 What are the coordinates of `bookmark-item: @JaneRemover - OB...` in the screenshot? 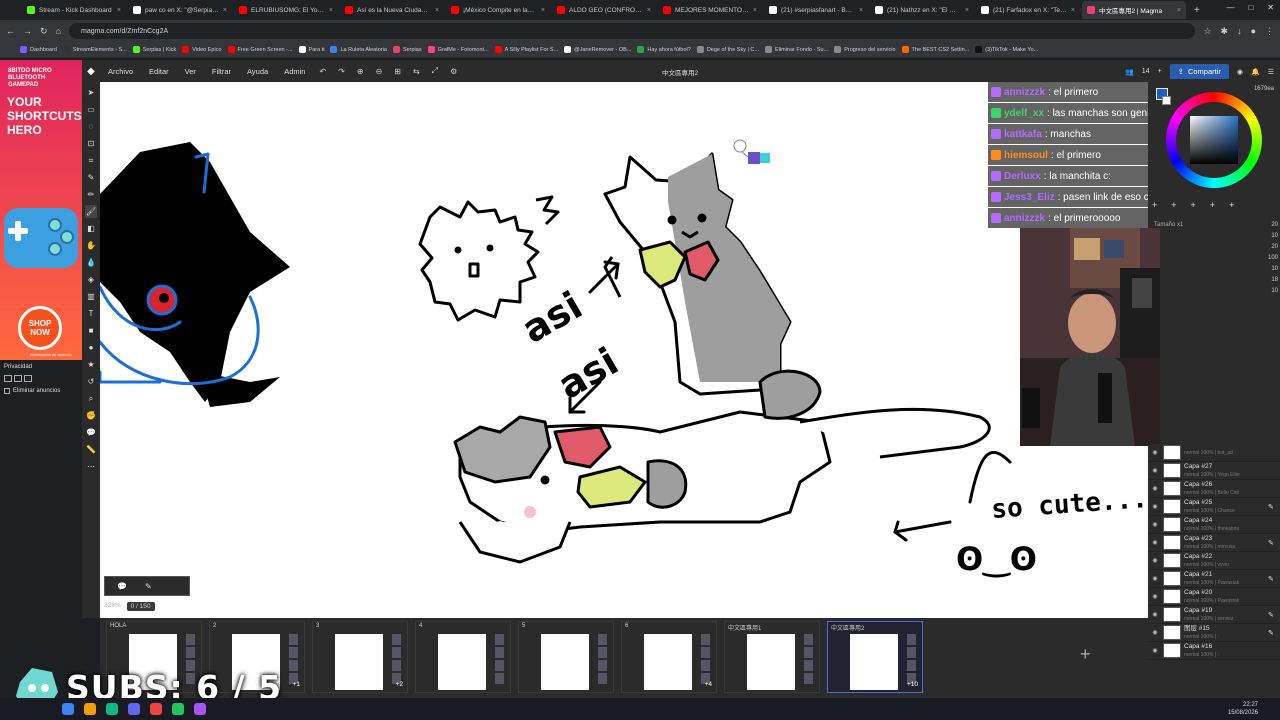 It's located at (597, 49).